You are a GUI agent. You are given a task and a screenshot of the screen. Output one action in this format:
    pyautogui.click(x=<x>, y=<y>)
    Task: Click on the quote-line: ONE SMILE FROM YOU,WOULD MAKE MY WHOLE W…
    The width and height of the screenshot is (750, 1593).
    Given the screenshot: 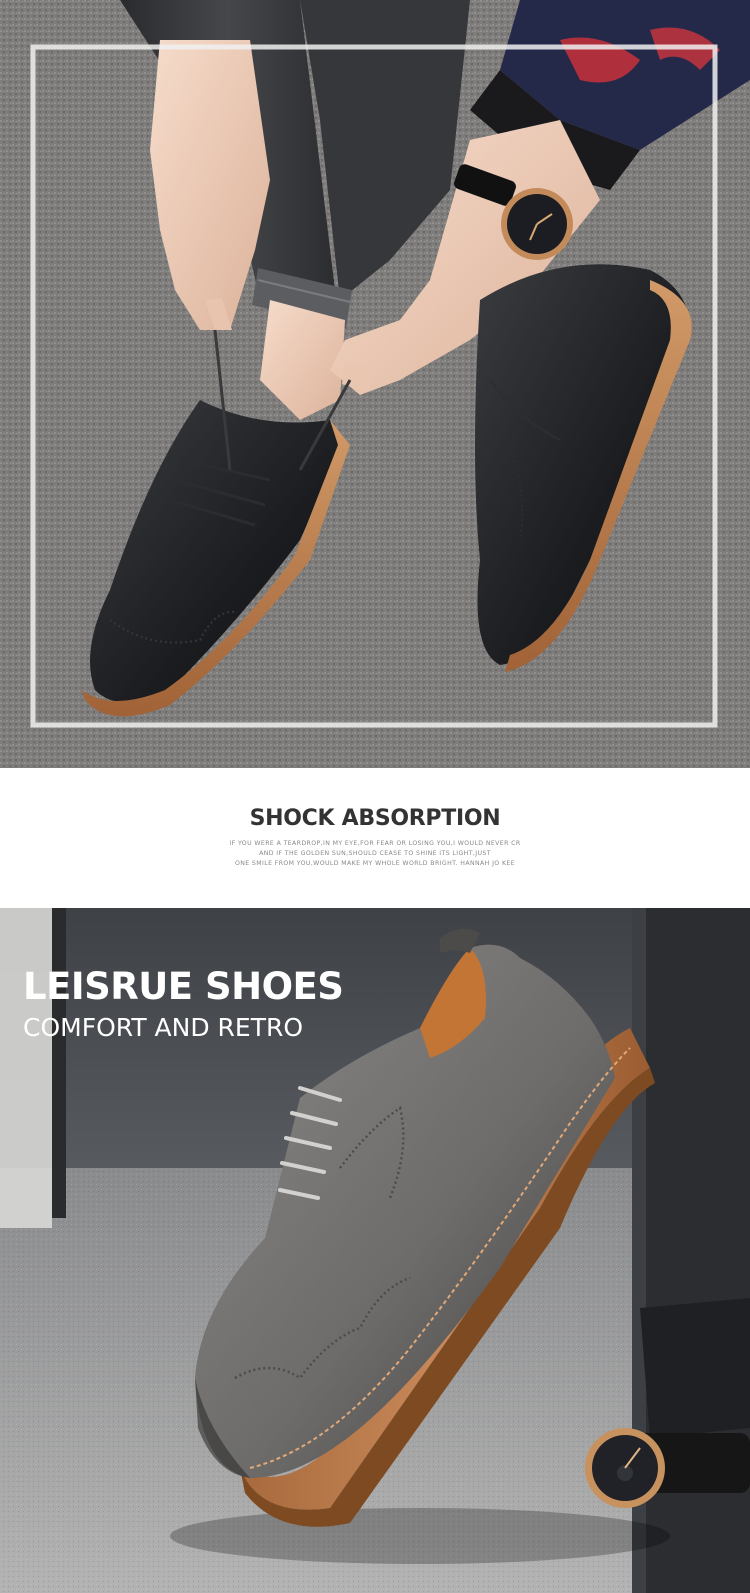 What is the action you would take?
    pyautogui.click(x=375, y=863)
    